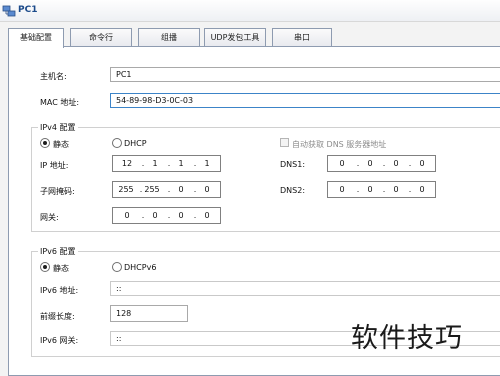  Describe the element at coordinates (293, 164) in the screenshot. I see `dns1-label: DNS1:` at that location.